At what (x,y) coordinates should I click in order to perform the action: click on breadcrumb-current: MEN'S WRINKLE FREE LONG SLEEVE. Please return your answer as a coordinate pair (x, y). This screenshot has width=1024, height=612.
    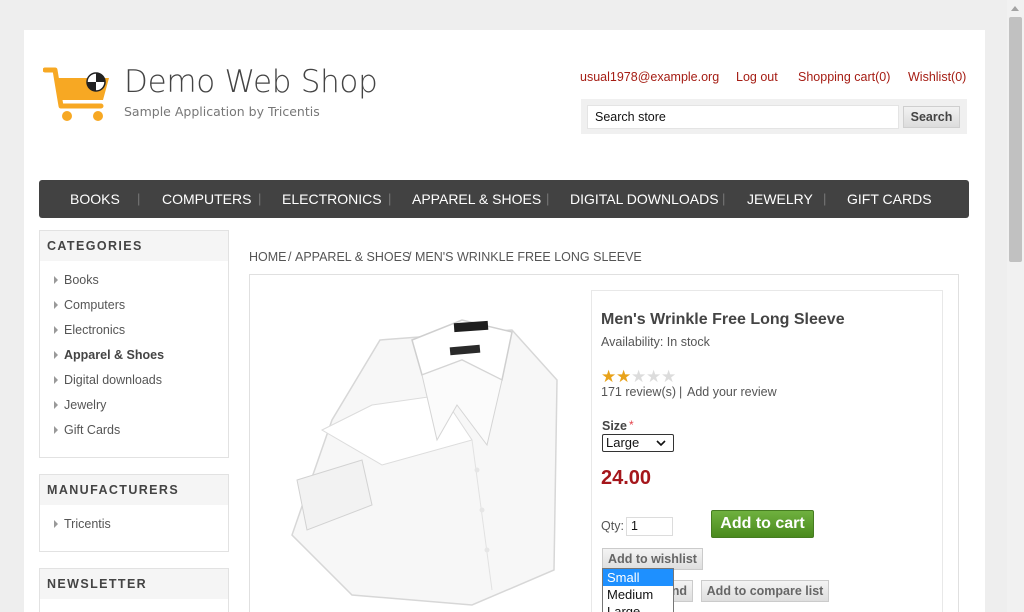
    Looking at the image, I should click on (528, 257).